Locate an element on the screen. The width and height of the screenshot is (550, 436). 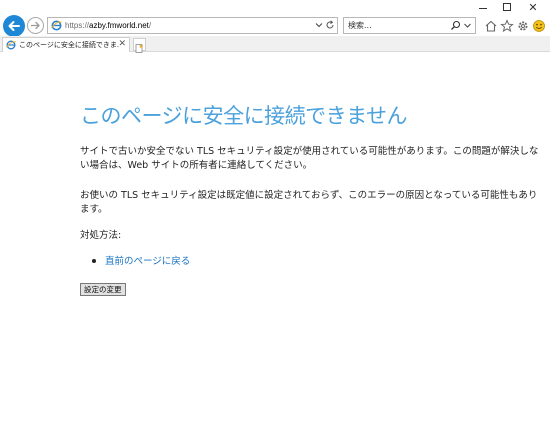
address-bar: https://azby.fmworld.net/ is located at coordinates (192, 25).